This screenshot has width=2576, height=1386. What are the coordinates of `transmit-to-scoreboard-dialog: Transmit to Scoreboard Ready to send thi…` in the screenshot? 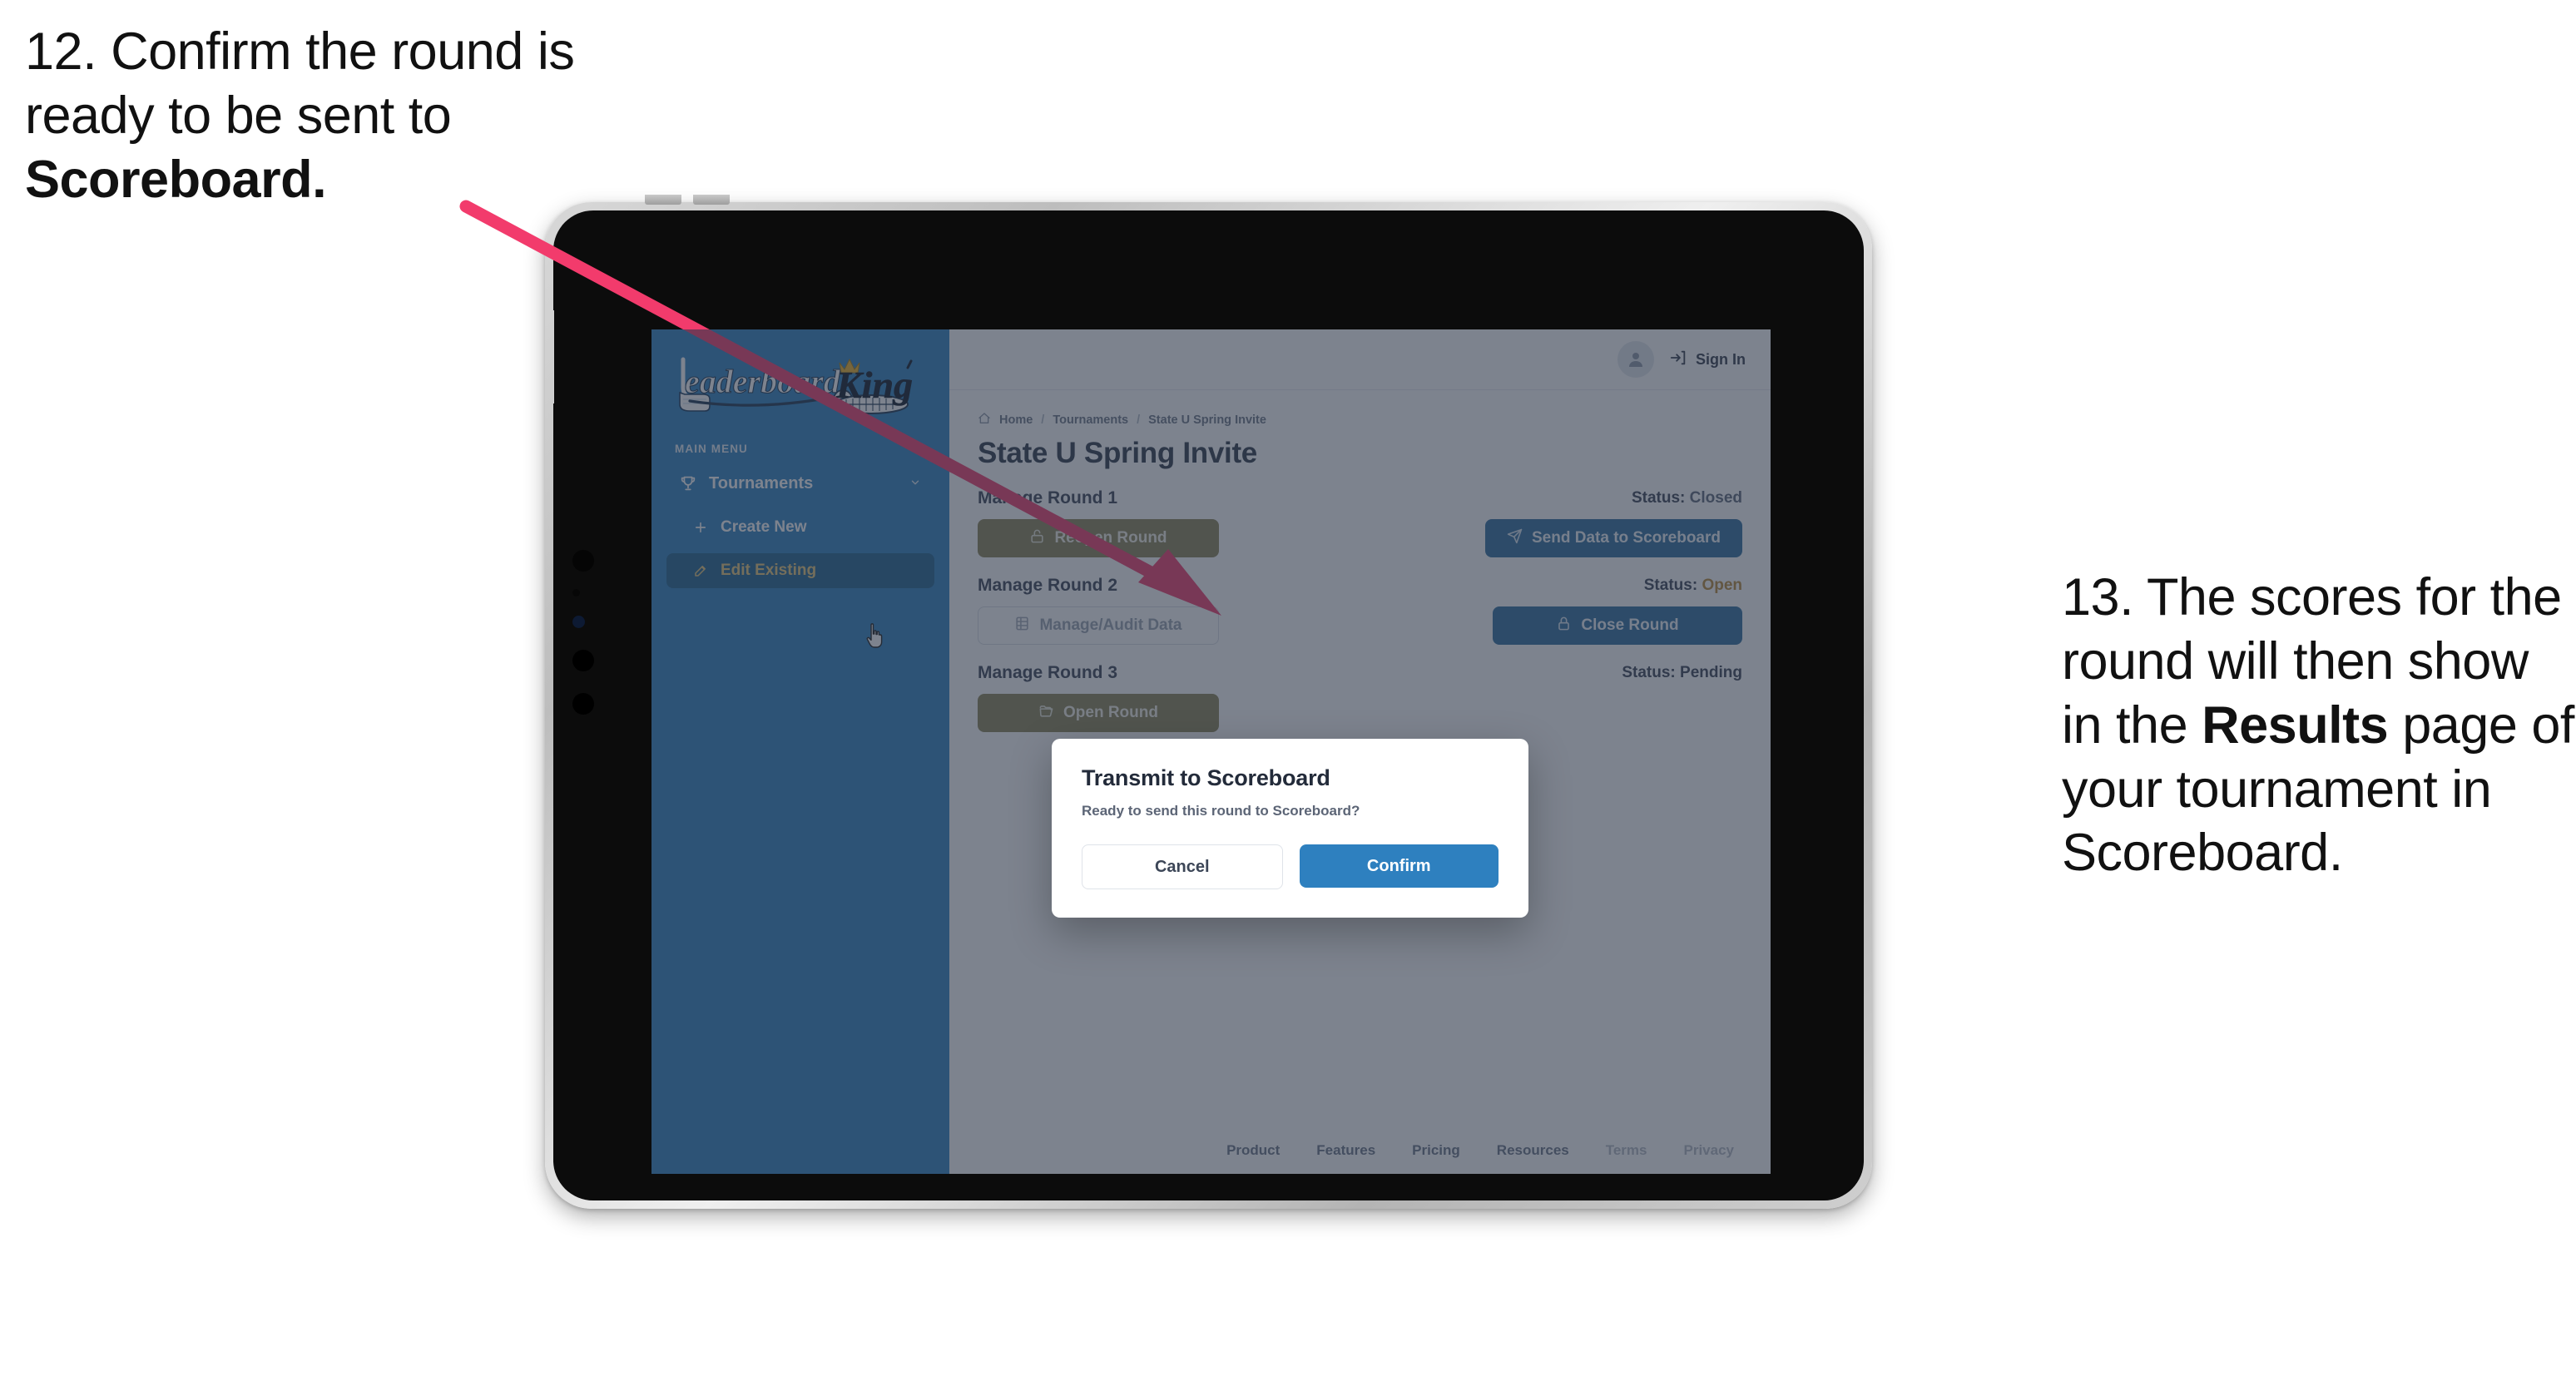 It's located at (1290, 828).